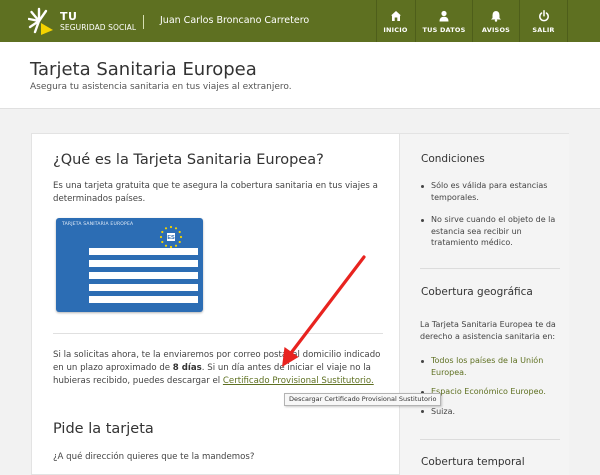 The width and height of the screenshot is (600, 475). I want to click on brand-line2: SEGURIDAD SOCIAL, so click(98, 27).